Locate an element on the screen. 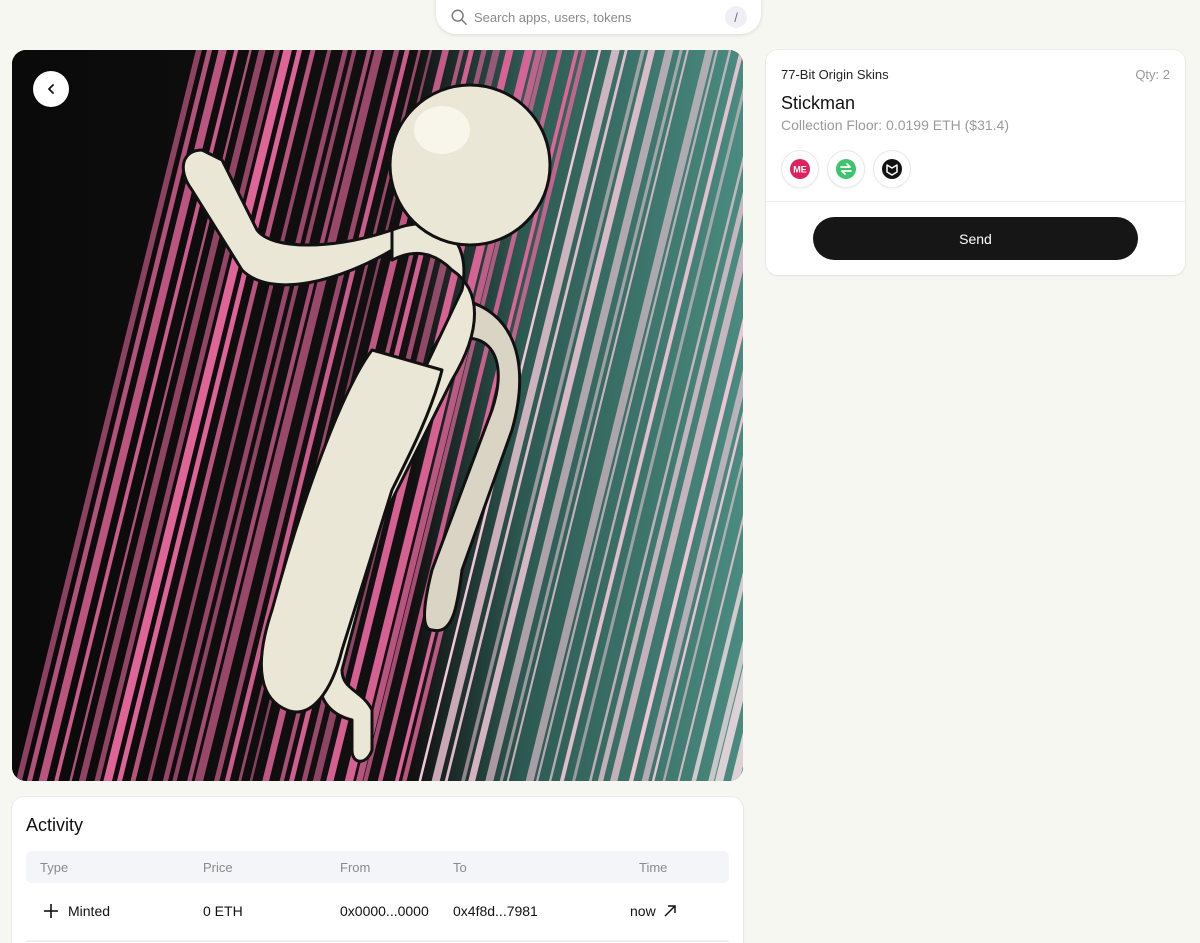  activity-time: now is located at coordinates (643, 911).